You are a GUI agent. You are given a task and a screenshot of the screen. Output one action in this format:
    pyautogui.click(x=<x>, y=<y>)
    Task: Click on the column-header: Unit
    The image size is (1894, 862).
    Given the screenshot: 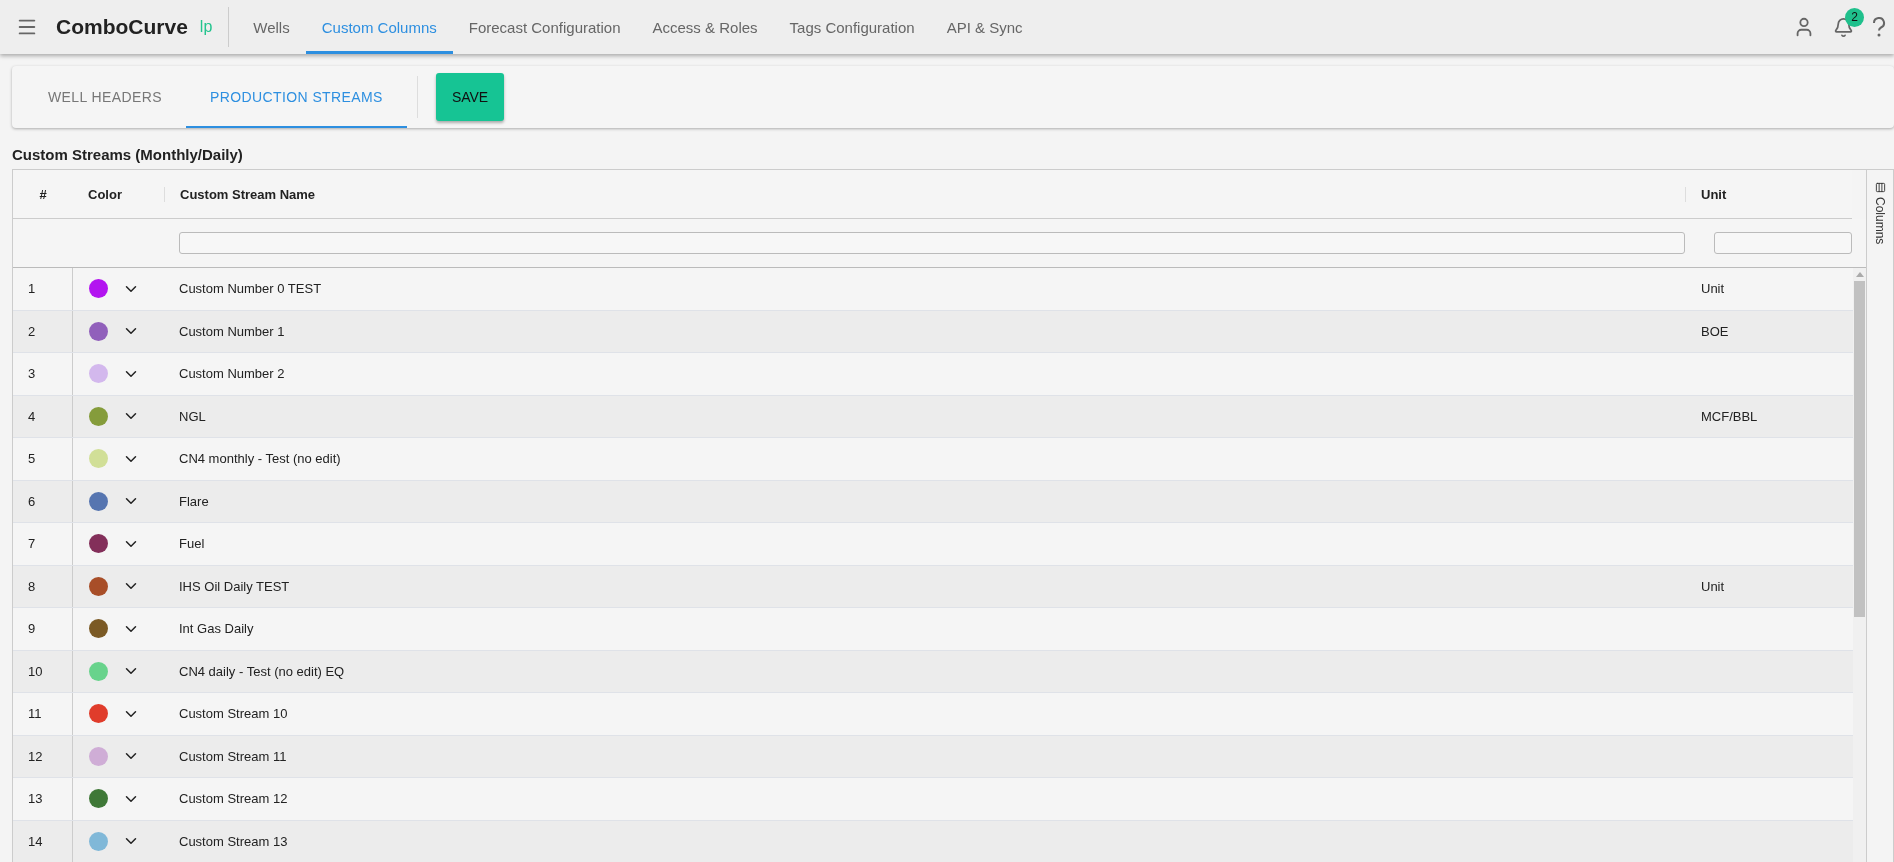 What is the action you would take?
    pyautogui.click(x=1768, y=194)
    